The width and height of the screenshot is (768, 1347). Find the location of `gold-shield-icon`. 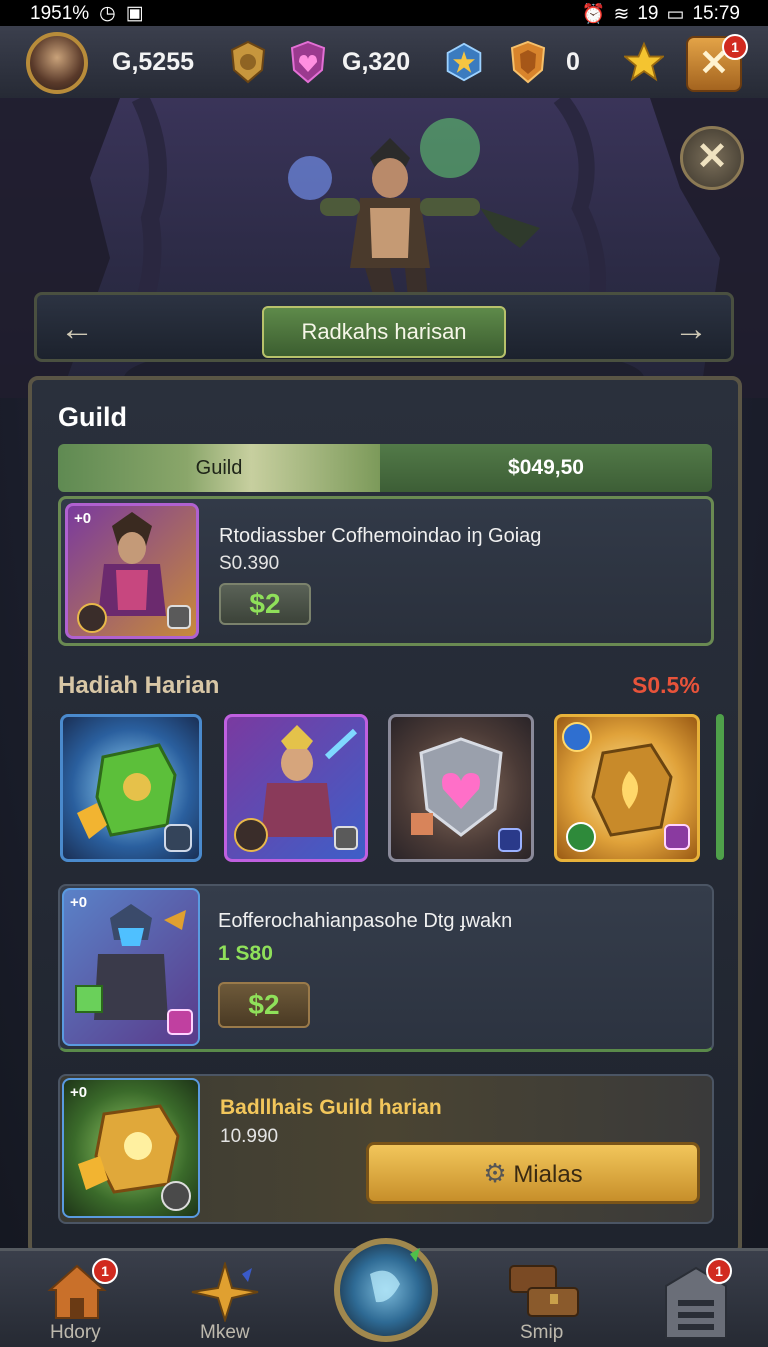

gold-shield-icon is located at coordinates (248, 62).